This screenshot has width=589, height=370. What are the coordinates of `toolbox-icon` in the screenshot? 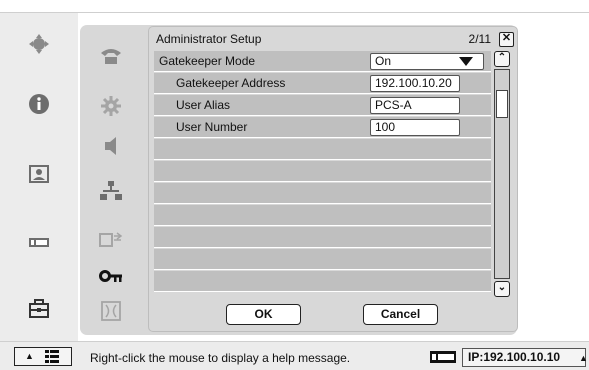 It's located at (39, 309).